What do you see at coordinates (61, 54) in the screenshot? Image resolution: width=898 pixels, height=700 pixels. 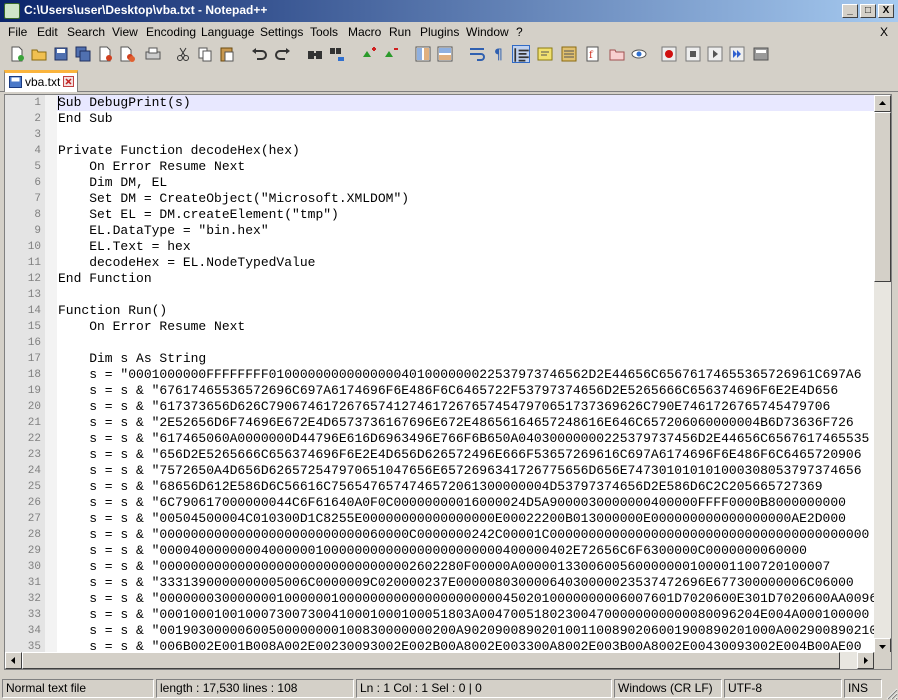 I see `save-icon` at bounding box center [61, 54].